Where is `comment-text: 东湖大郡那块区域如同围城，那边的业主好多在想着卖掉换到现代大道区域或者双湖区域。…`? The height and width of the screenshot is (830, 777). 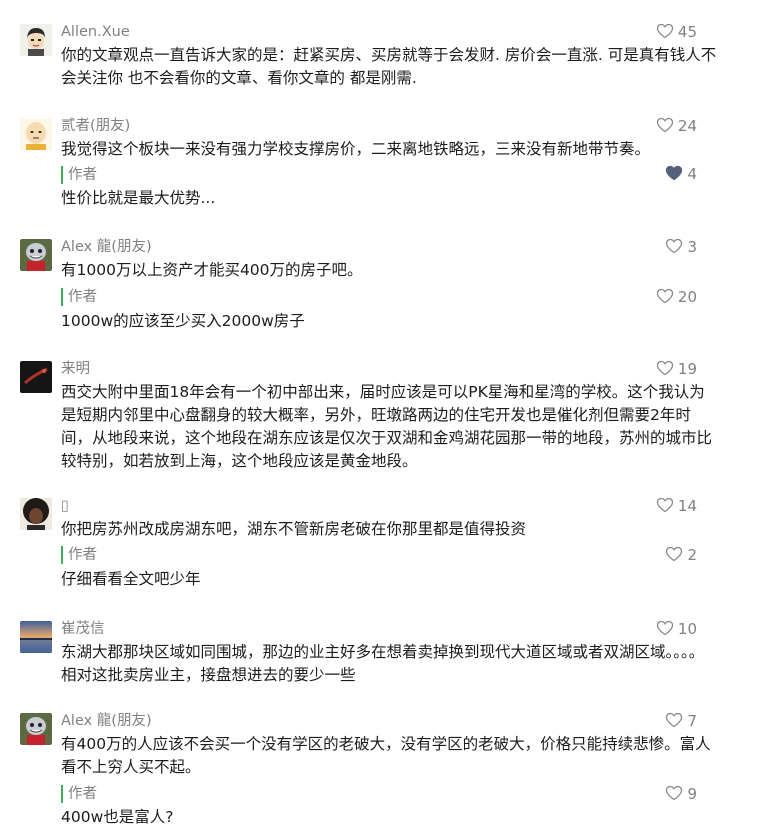
comment-text: 东湖大郡那块区域如同围城，那边的业主好多在想着卖掉换到现代大道区域或者双湖区域。… is located at coordinates (383, 663).